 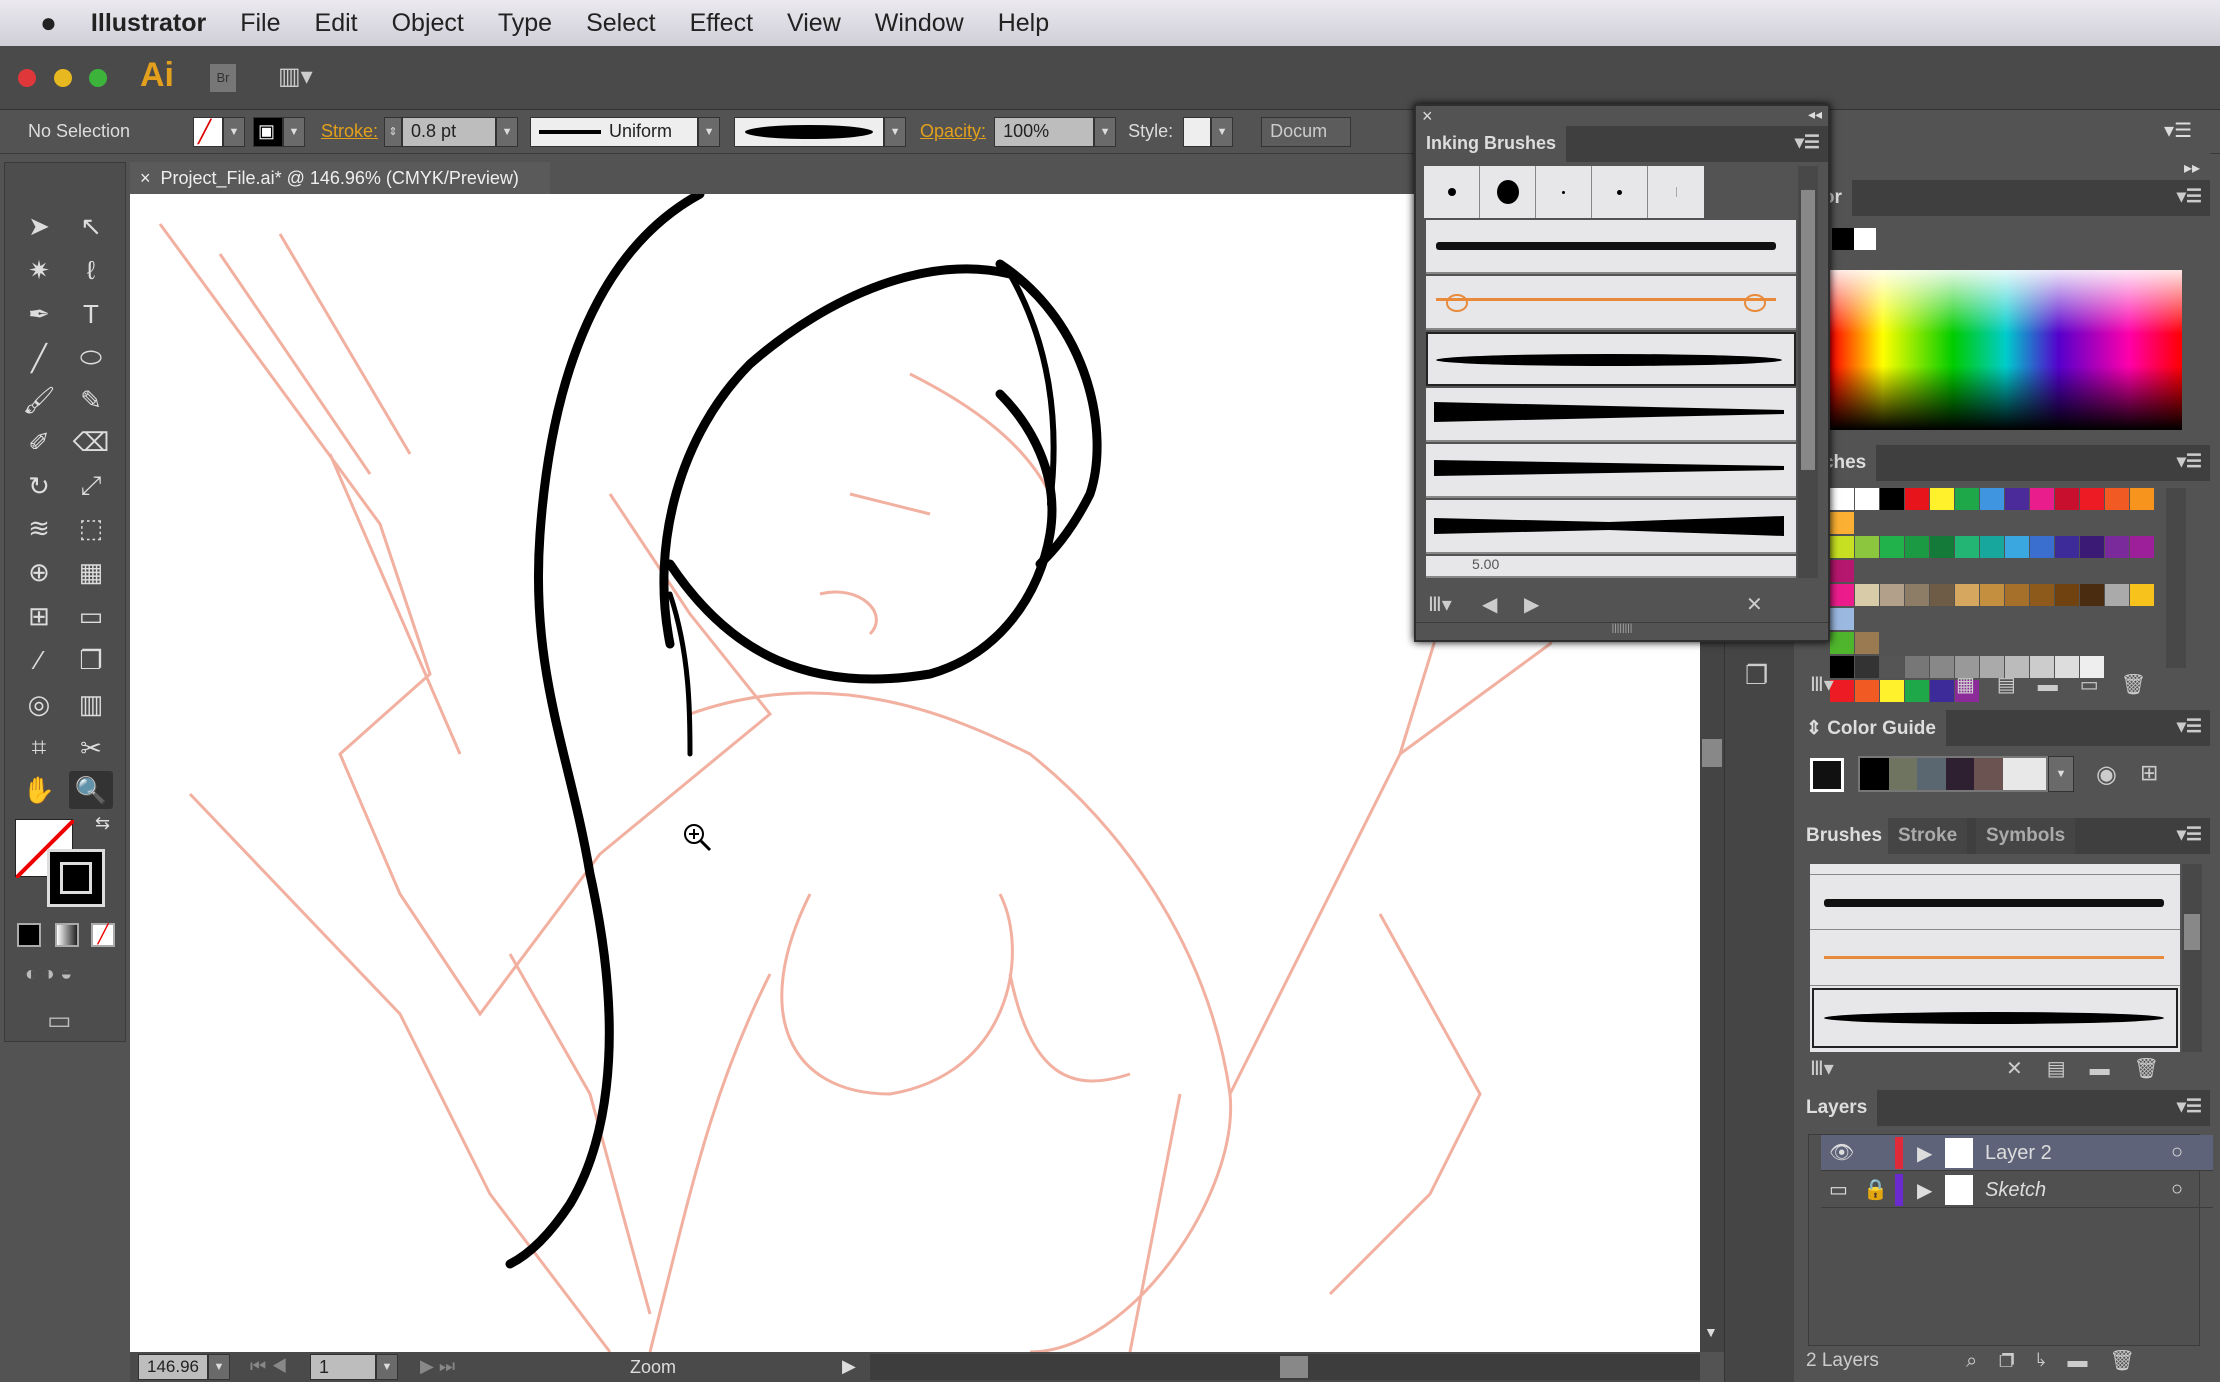 I want to click on warp-tool-icon: ≋, so click(x=39, y=528).